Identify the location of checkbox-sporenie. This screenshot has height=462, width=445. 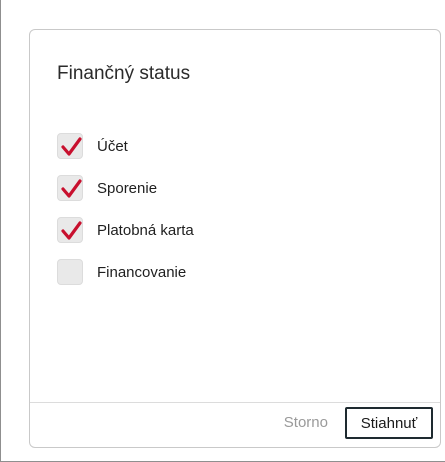
(70, 188).